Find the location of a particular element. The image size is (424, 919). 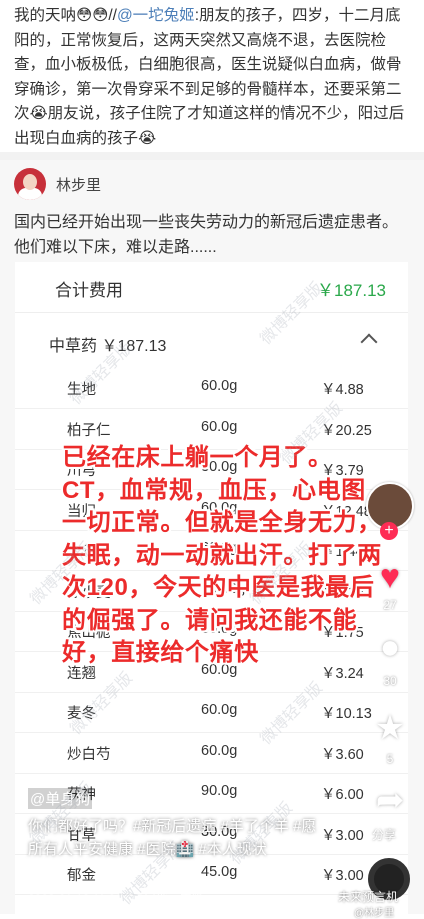

herb-qty: 45.0g is located at coordinates (219, 872).